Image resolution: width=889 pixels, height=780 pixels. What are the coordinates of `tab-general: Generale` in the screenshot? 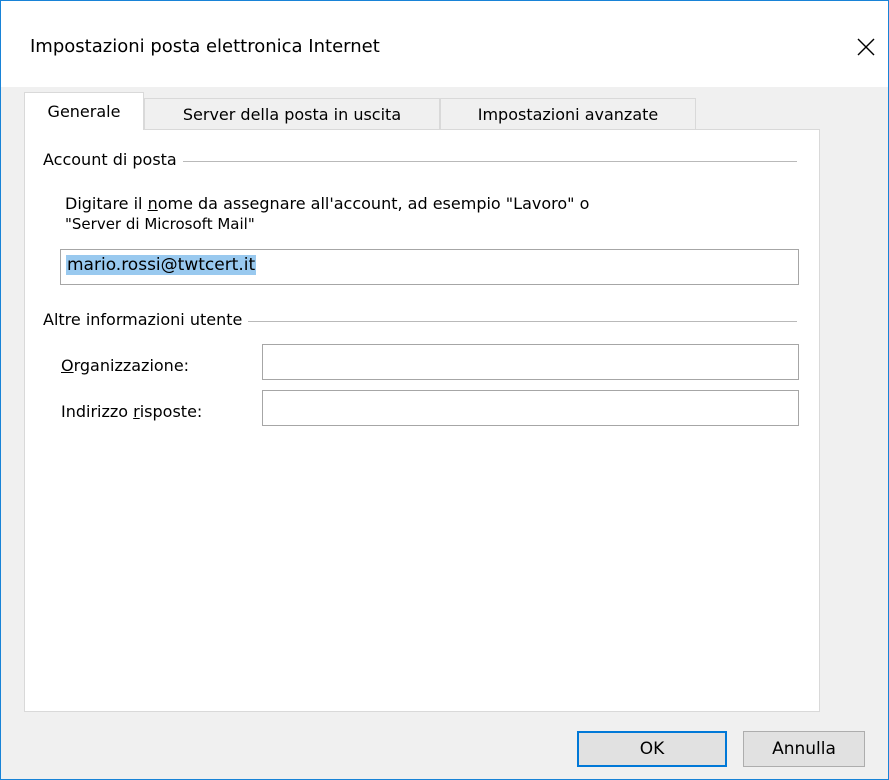 It's located at (84, 111).